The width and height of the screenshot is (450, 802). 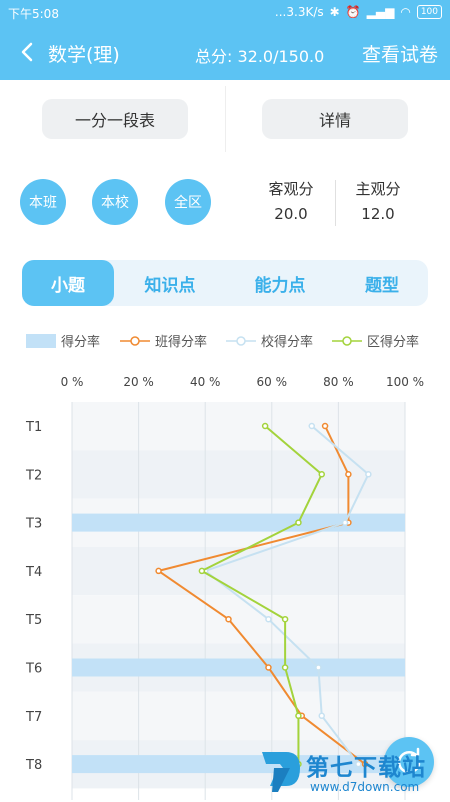 I want to click on network-speed: ...3.3K/s, so click(x=299, y=12).